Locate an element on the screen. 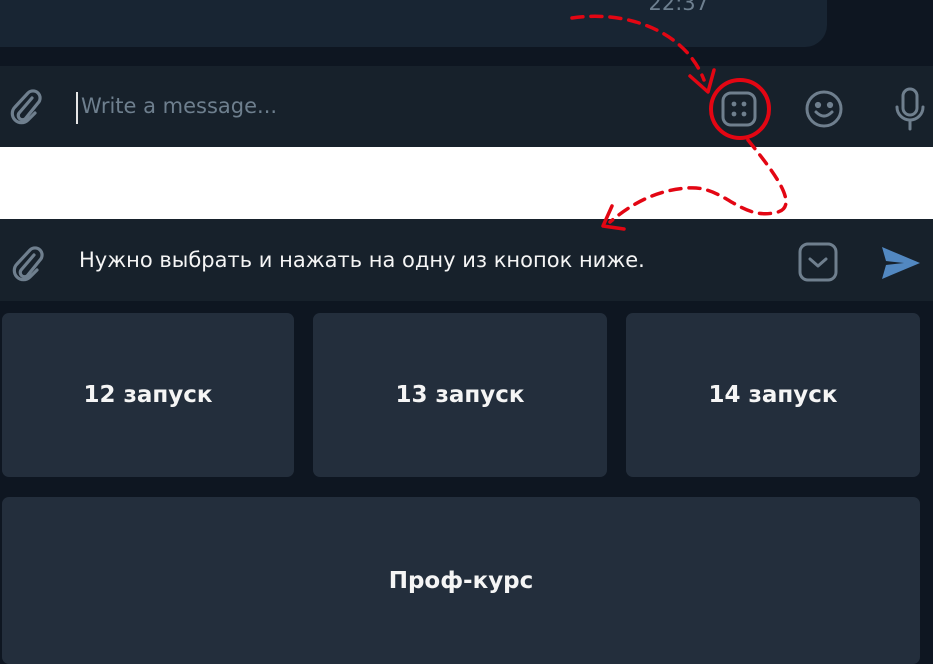  compose-bar is located at coordinates (466, 106).